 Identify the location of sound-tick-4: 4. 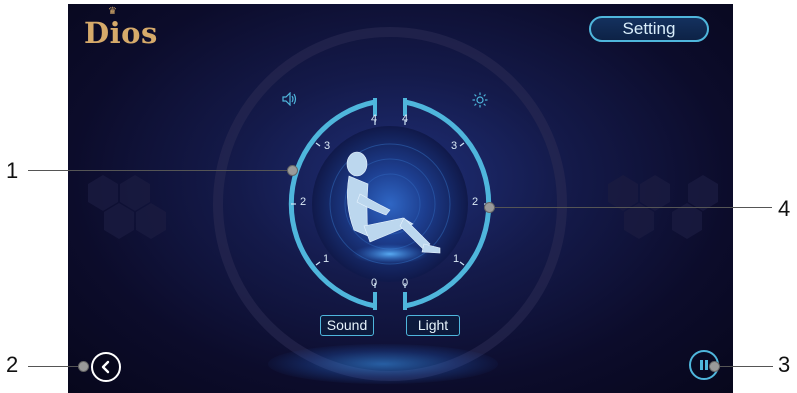
(374, 119).